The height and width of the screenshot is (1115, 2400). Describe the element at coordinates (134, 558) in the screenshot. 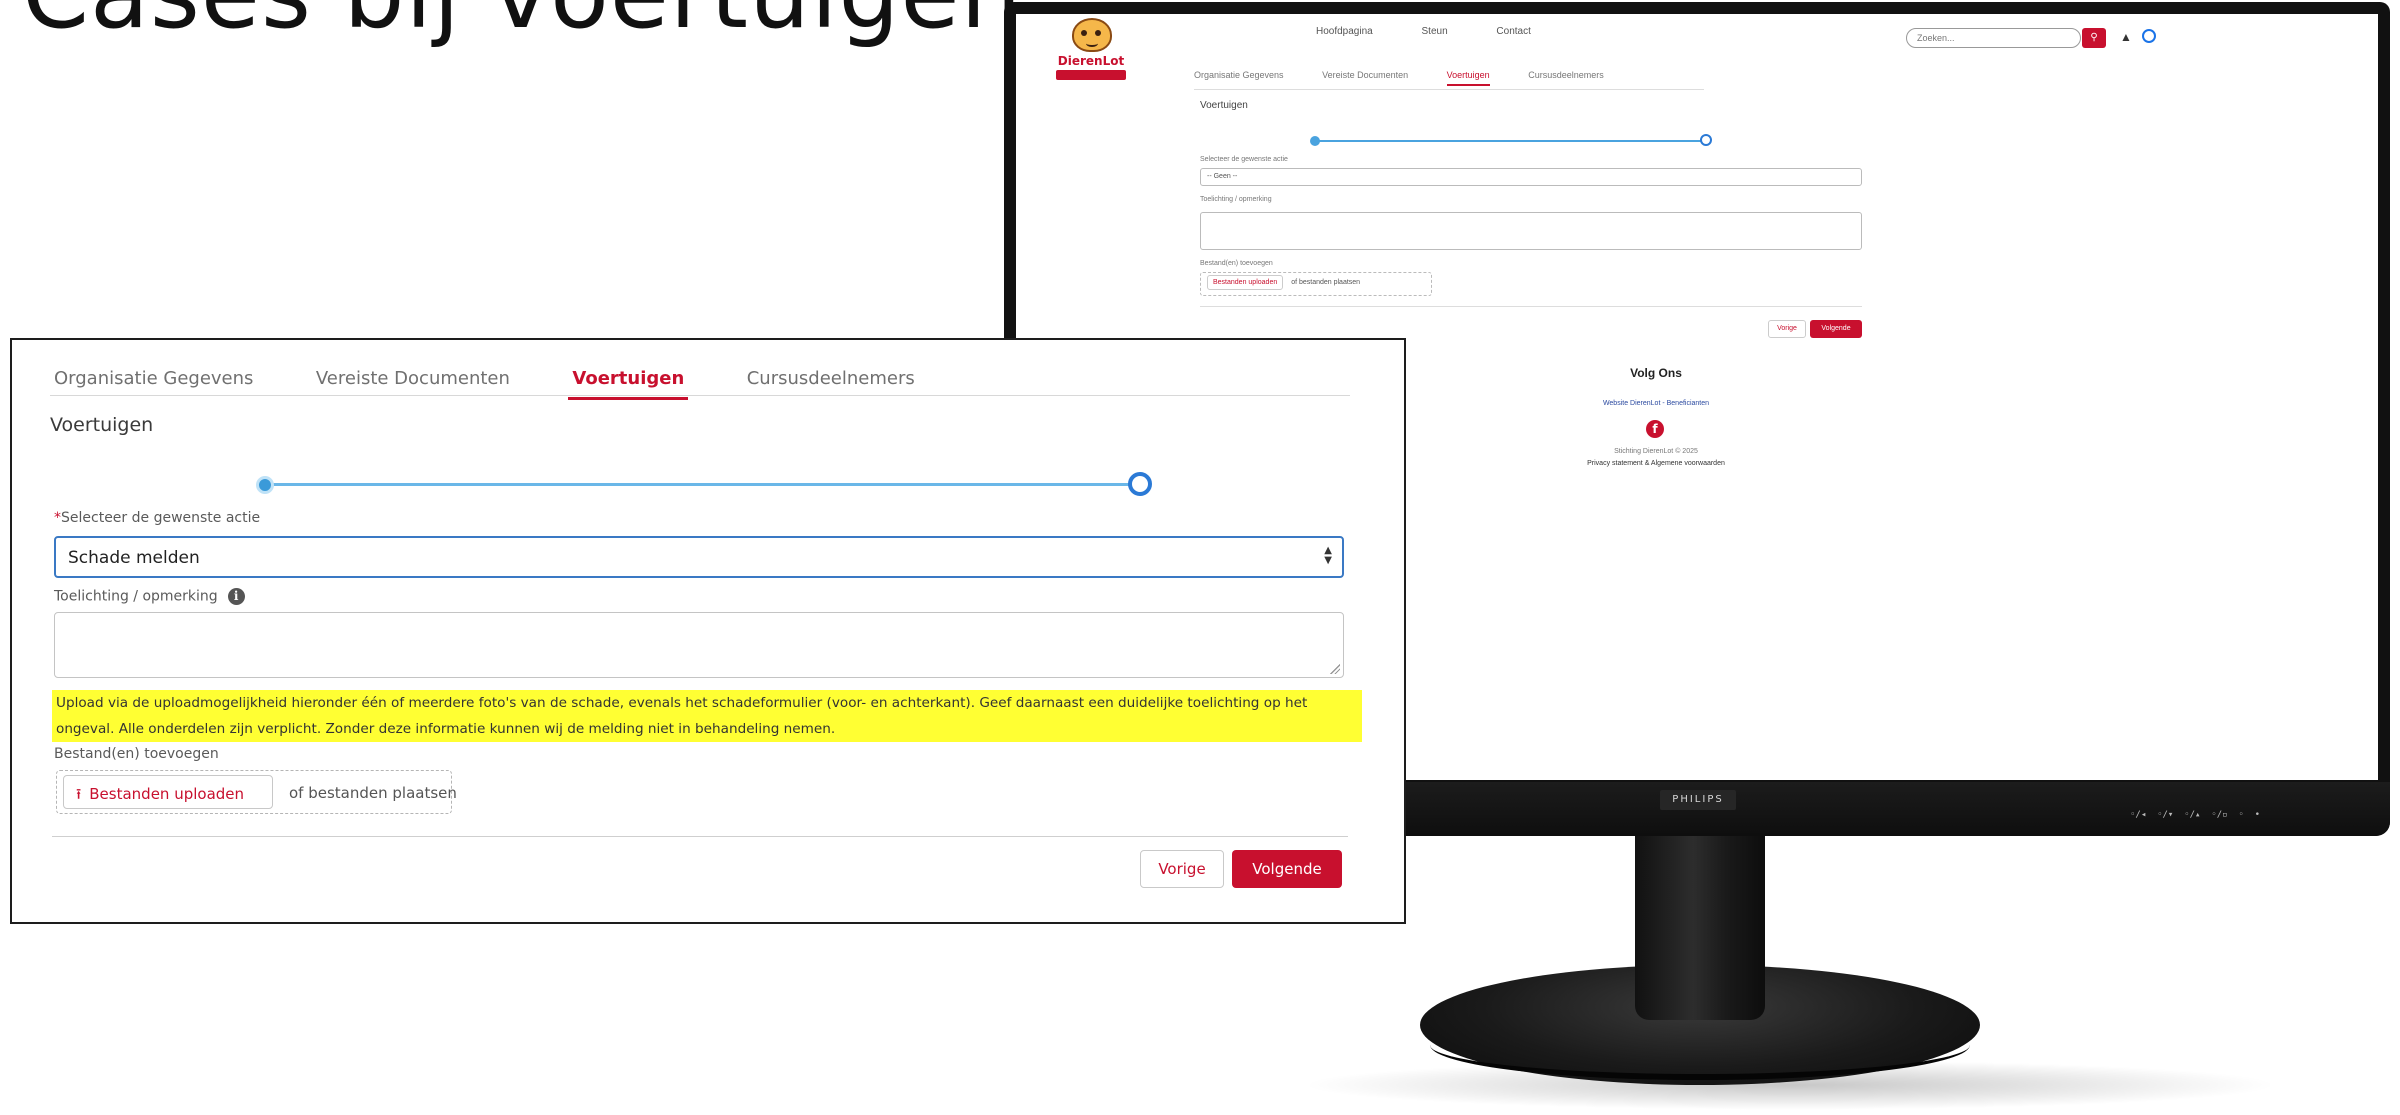

I see `action-select-value: Schade melden` at that location.